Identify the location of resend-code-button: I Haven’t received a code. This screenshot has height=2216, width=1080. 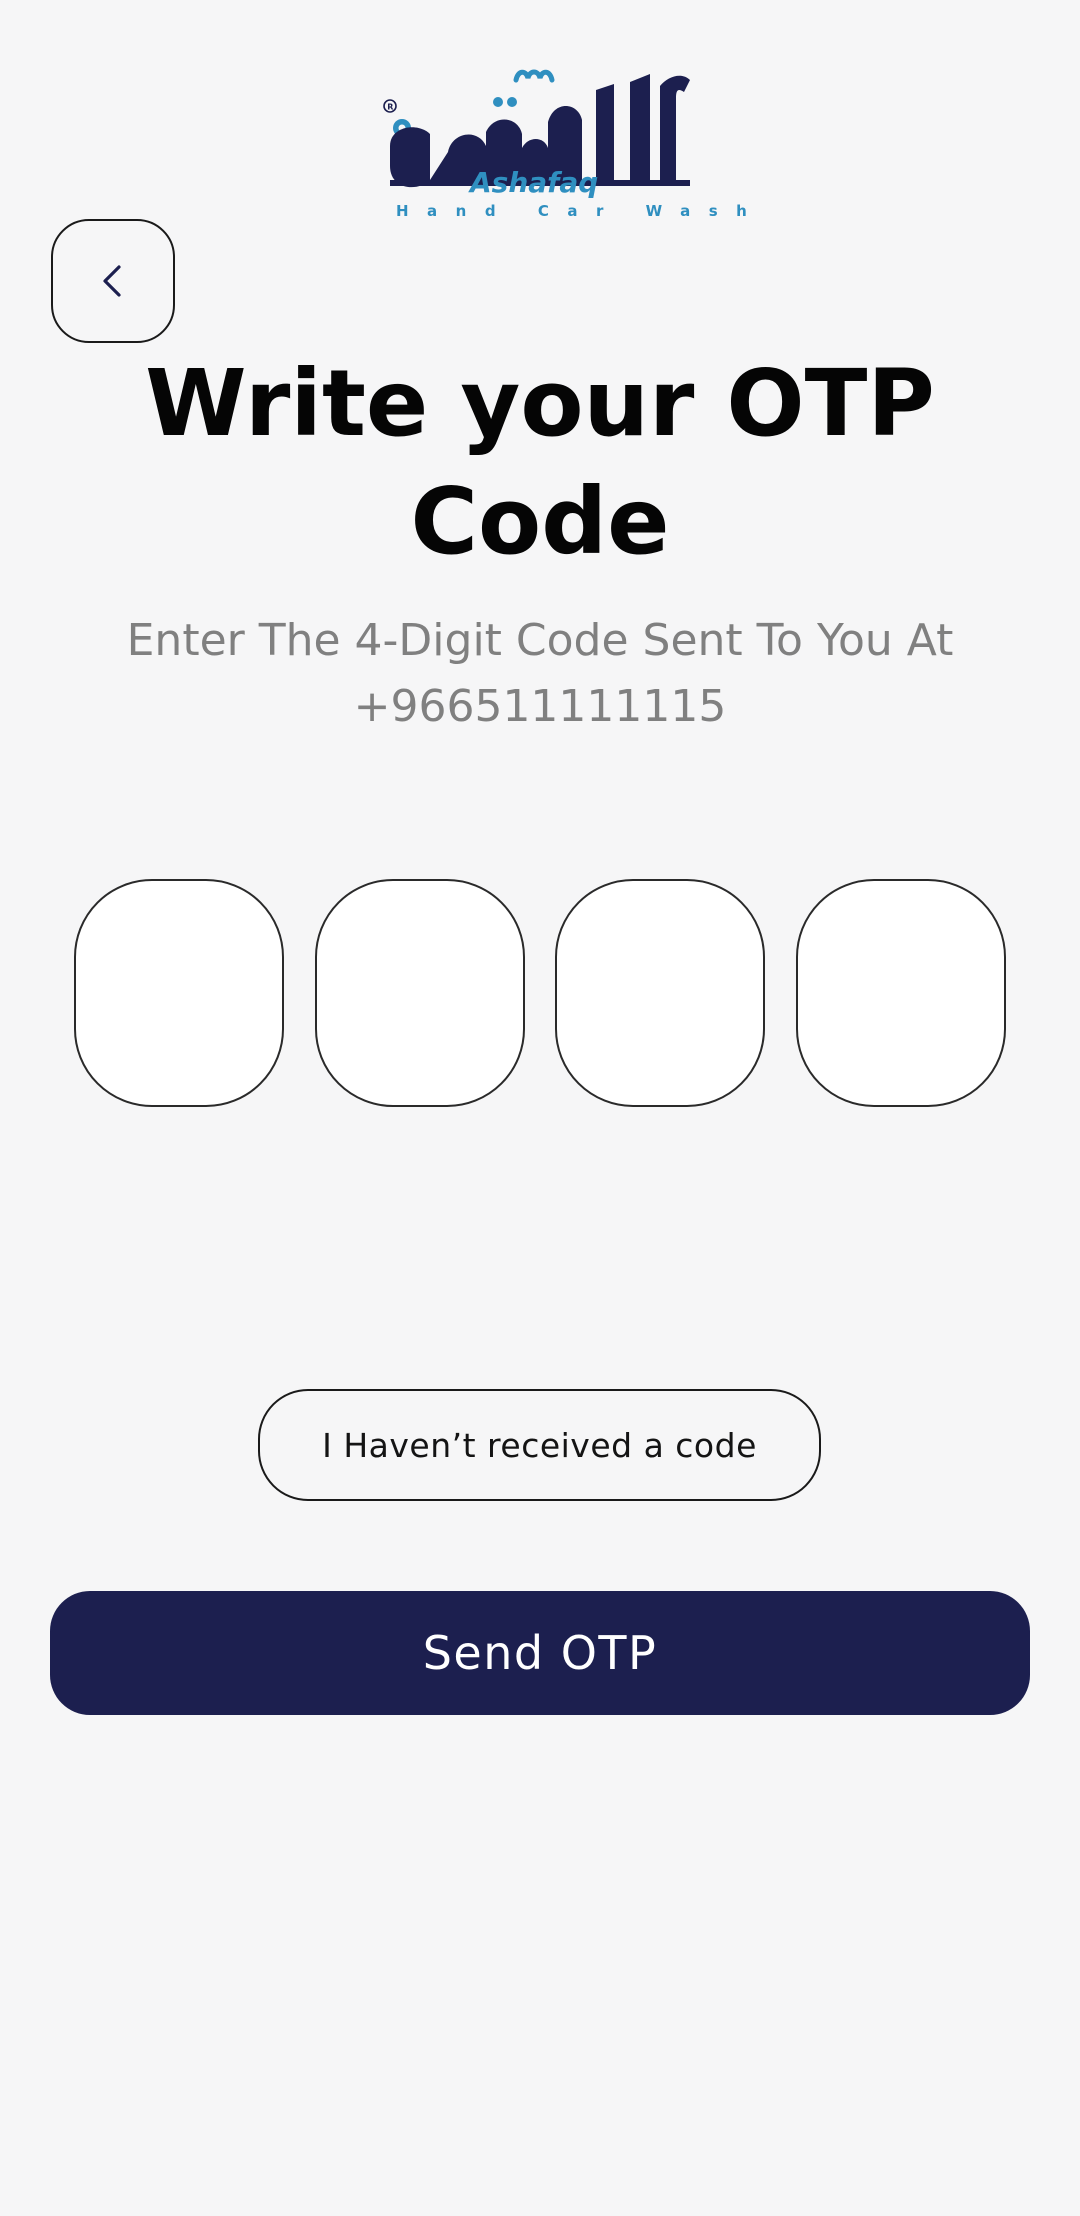
(539, 1445).